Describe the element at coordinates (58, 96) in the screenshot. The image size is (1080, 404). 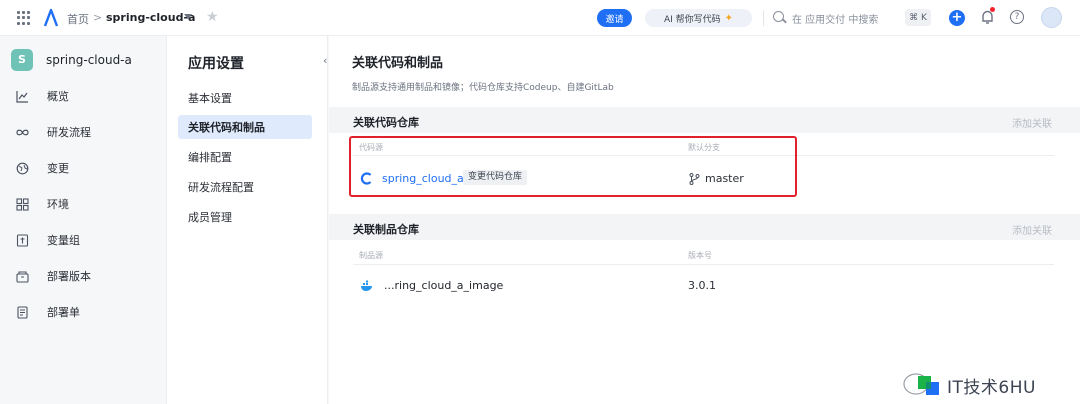
I see `sidebar-item-label: 概览` at that location.